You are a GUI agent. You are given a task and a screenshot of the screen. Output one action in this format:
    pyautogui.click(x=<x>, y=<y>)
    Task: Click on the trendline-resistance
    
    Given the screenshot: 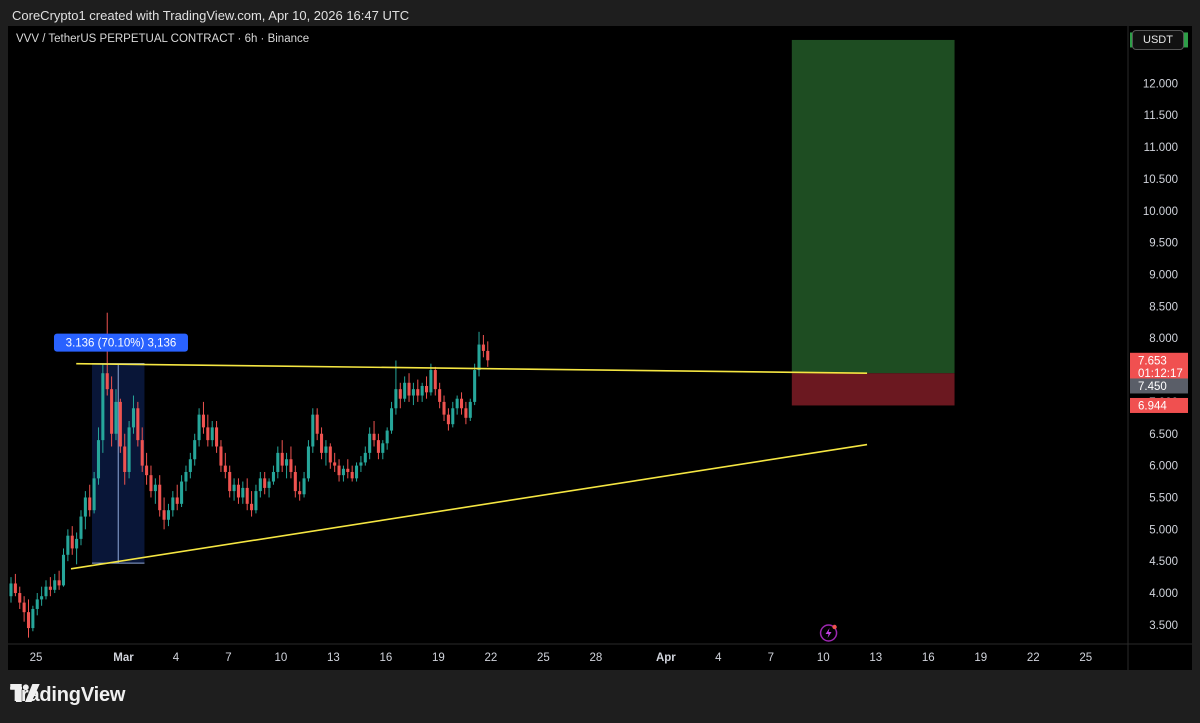 What is the action you would take?
    pyautogui.click(x=472, y=368)
    